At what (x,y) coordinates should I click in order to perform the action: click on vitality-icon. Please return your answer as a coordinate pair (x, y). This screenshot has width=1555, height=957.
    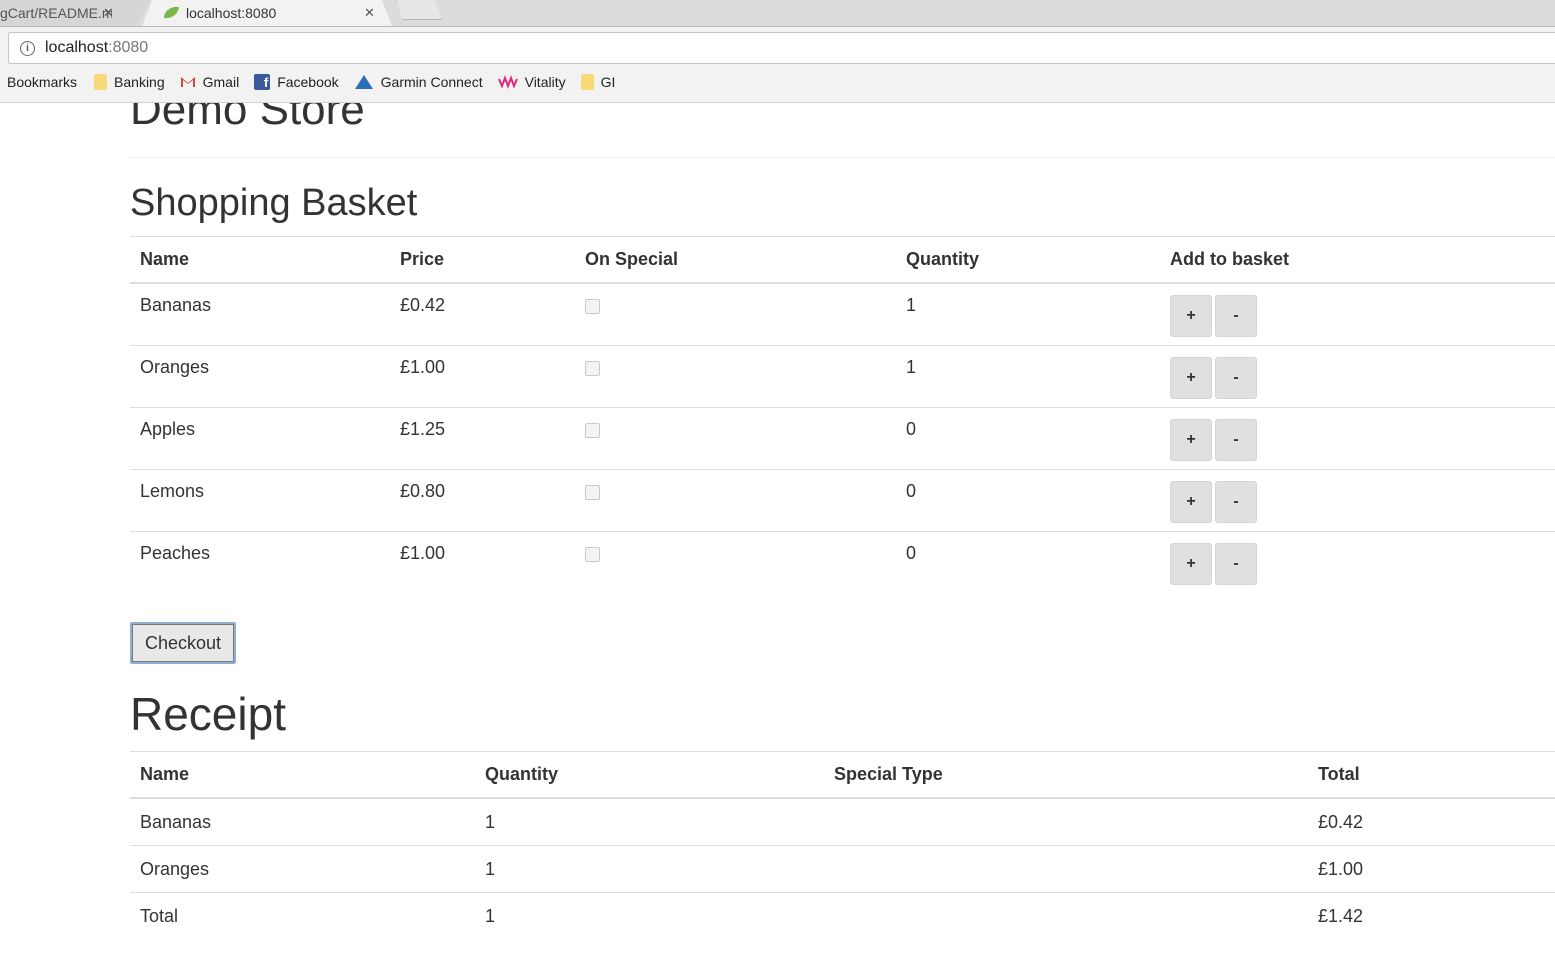
    Looking at the image, I should click on (507, 82).